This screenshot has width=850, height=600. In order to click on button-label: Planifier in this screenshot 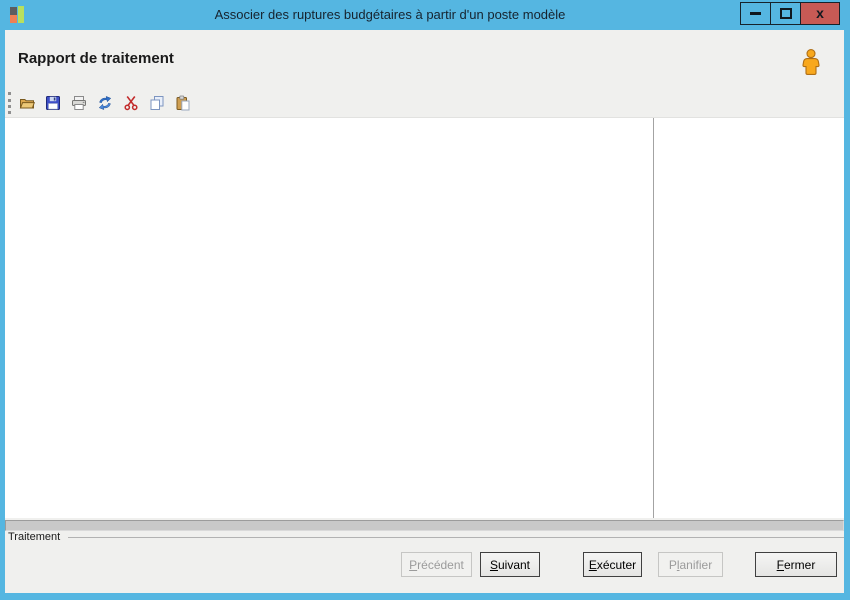, I will do `click(690, 564)`.